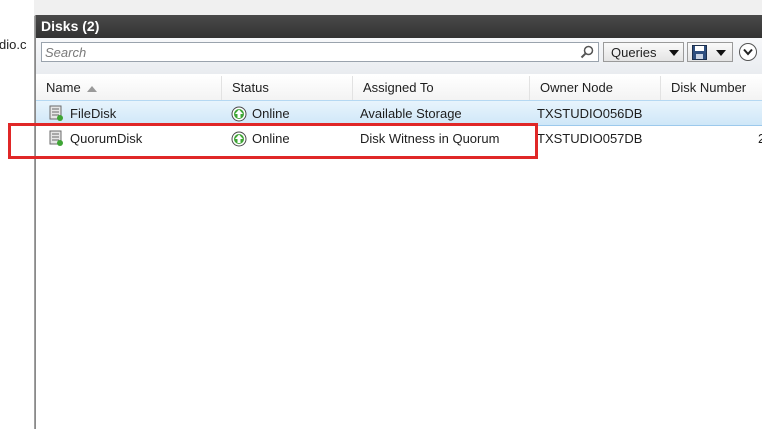 The height and width of the screenshot is (429, 762). I want to click on chevron-down-icon, so click(748, 52).